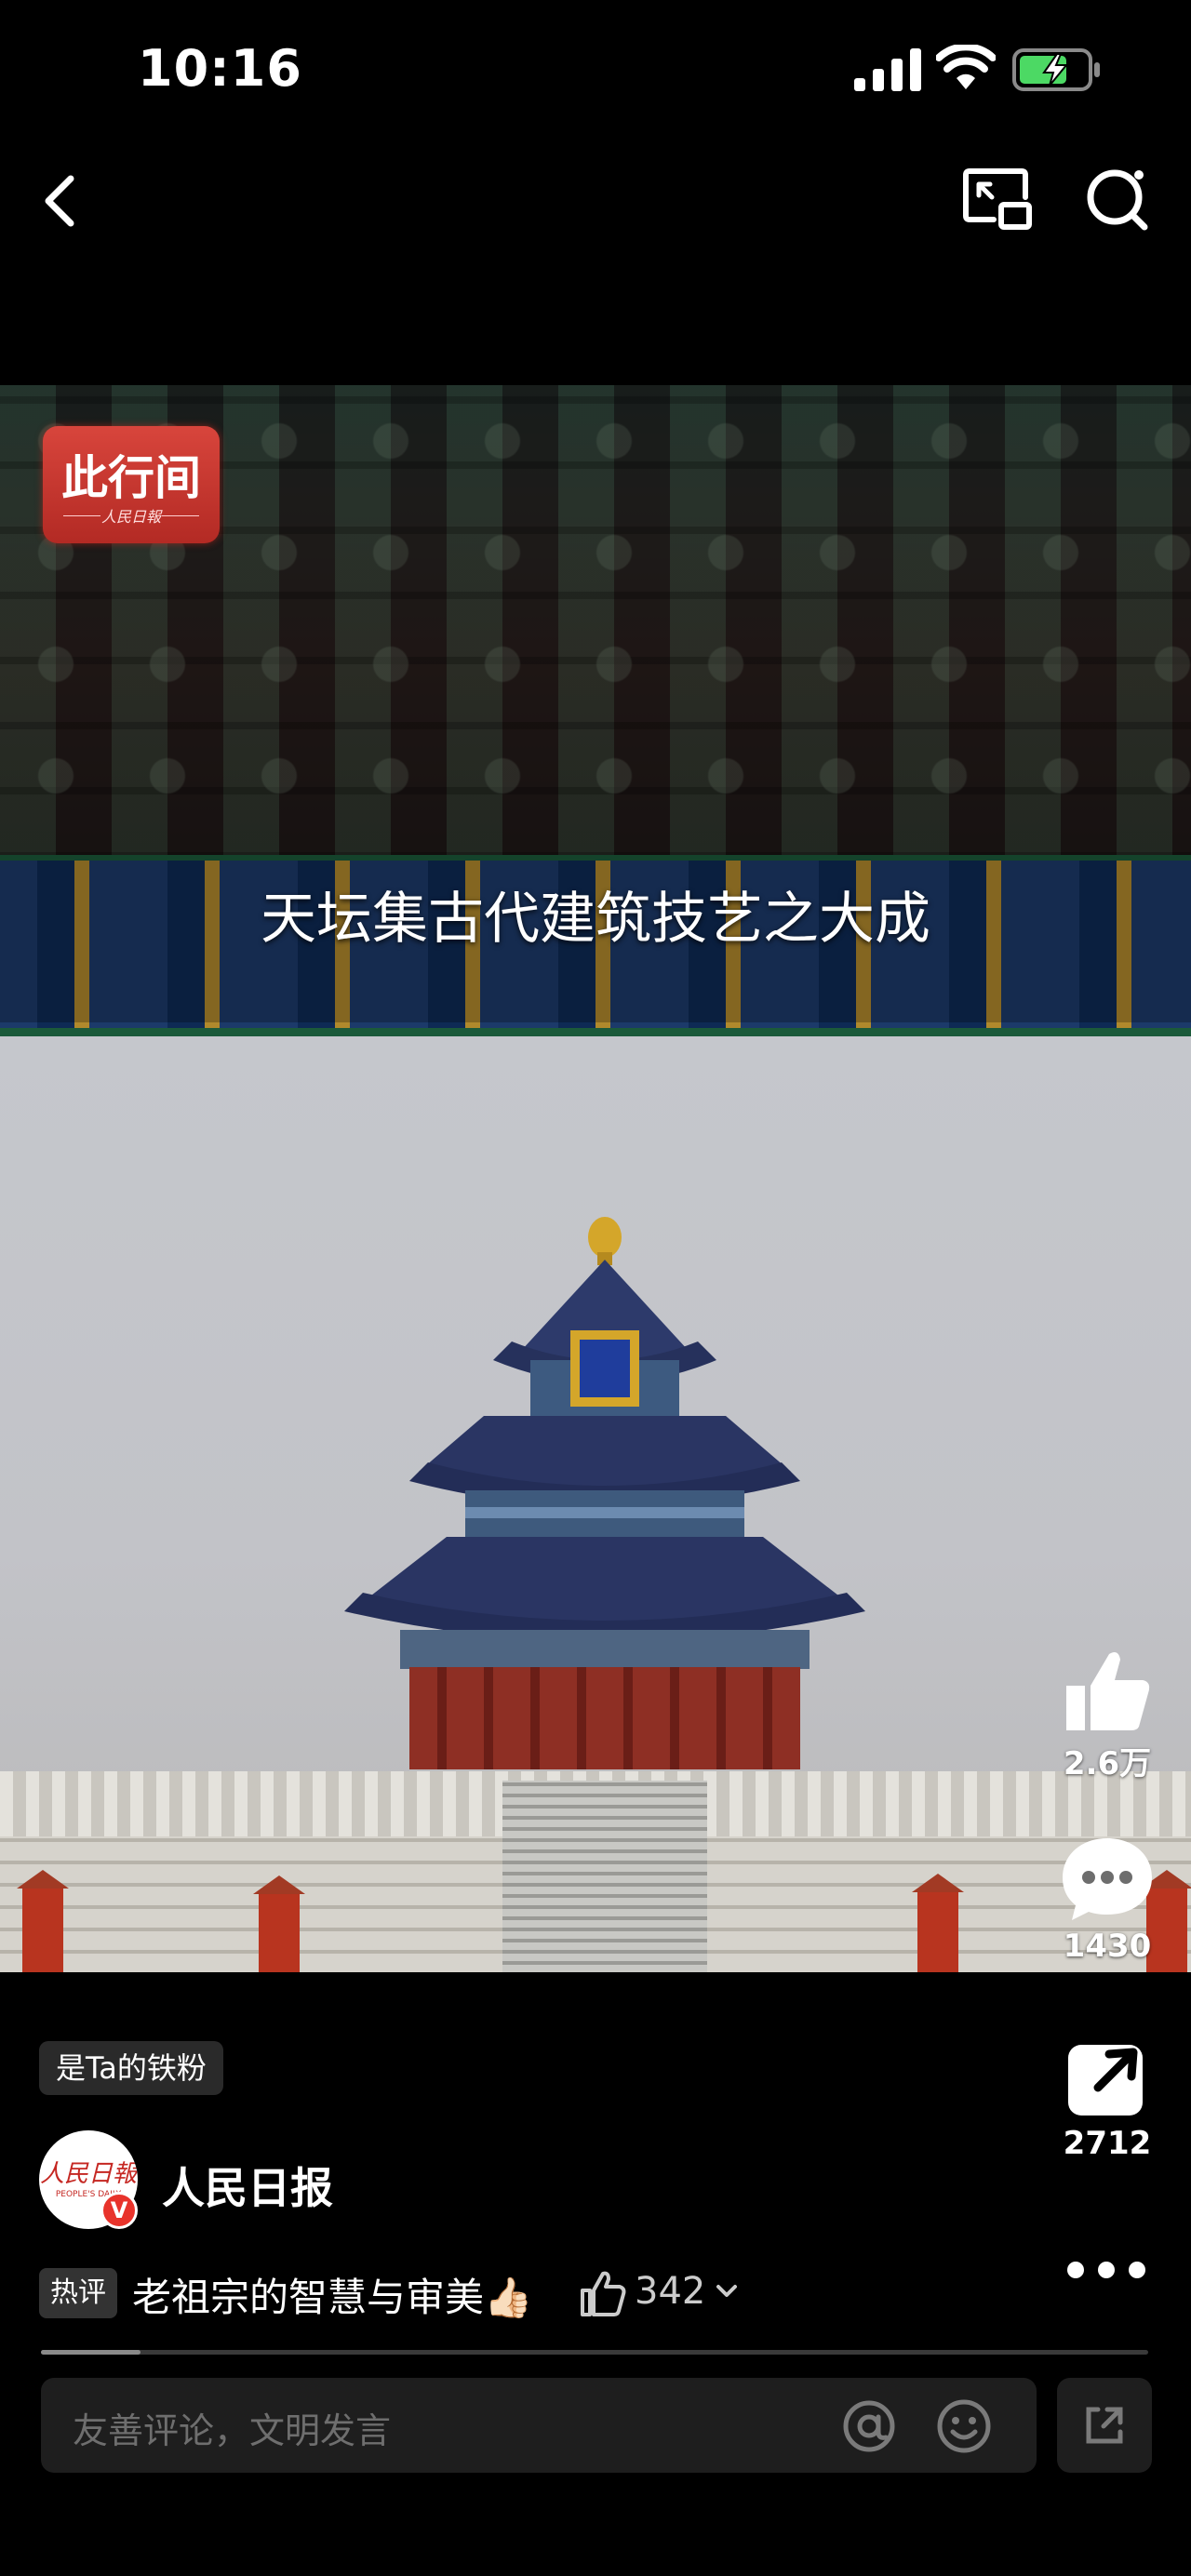 The image size is (1191, 2576). Describe the element at coordinates (604, 1876) in the screenshot. I see `stone-stairs` at that location.